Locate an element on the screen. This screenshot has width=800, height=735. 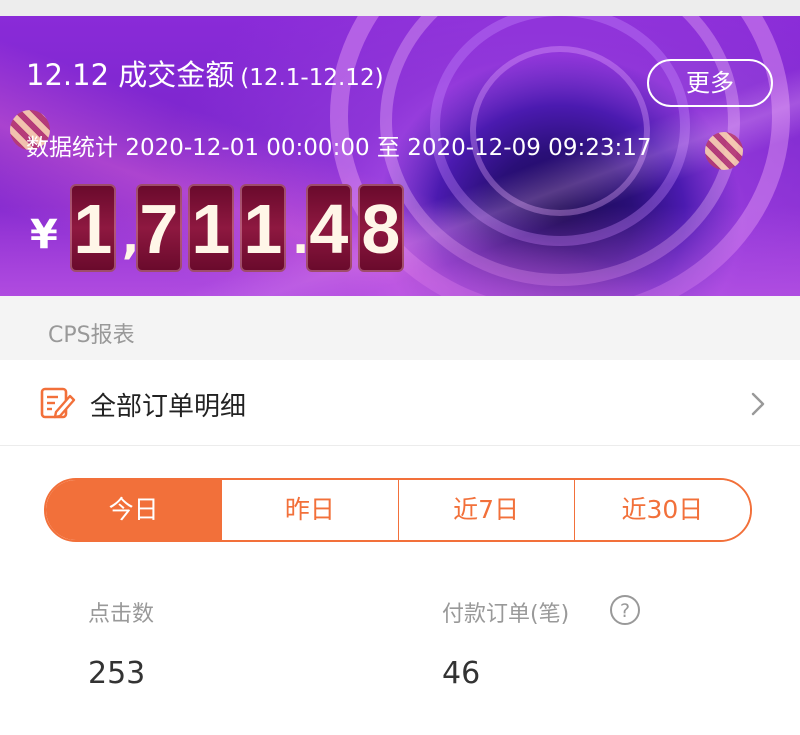
chevron-right-icon is located at coordinates (758, 404).